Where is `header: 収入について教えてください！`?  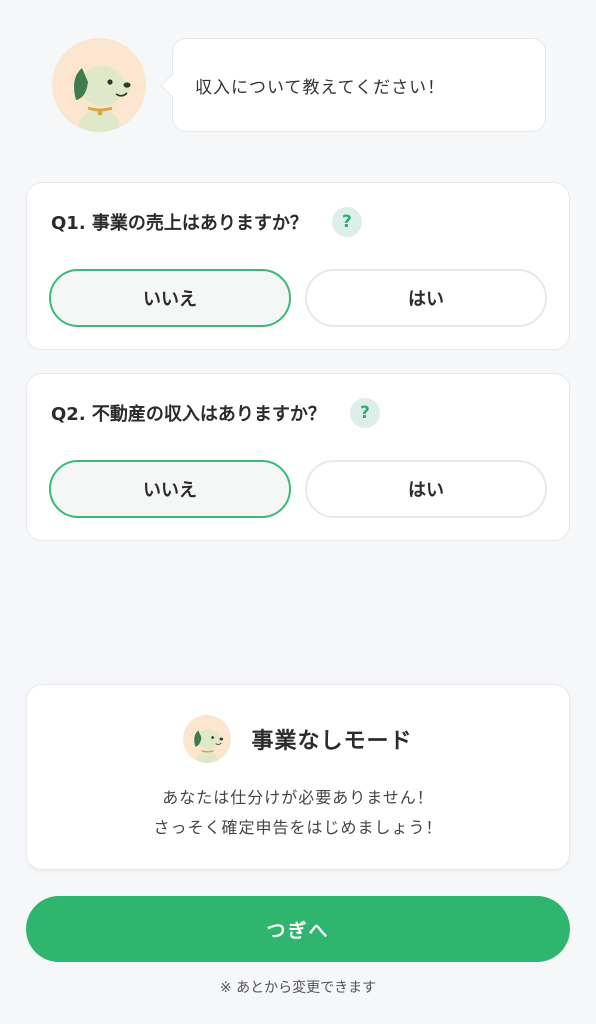 header: 収入について教えてください！ is located at coordinates (299, 86).